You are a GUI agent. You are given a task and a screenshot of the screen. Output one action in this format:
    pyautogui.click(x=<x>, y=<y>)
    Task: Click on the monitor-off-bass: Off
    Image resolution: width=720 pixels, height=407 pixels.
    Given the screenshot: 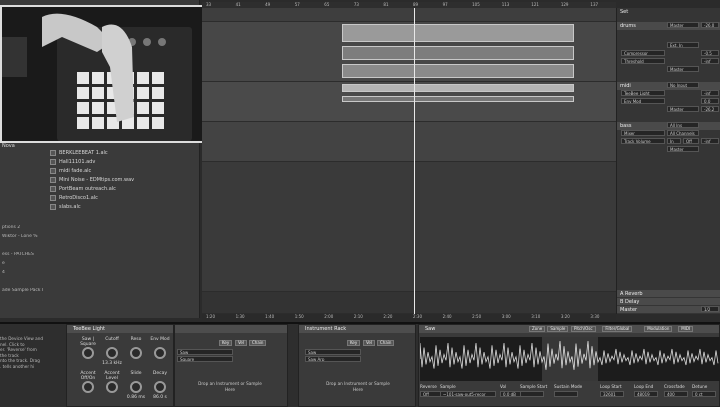 What is the action you would take?
    pyautogui.click(x=691, y=141)
    